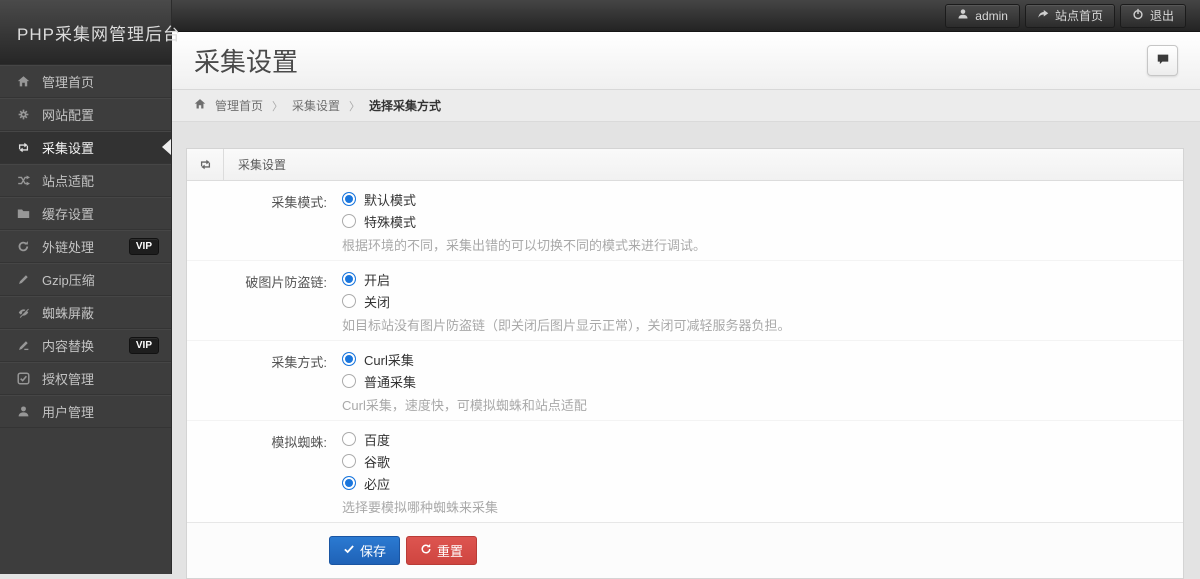  I want to click on feedback-button, so click(1162, 60).